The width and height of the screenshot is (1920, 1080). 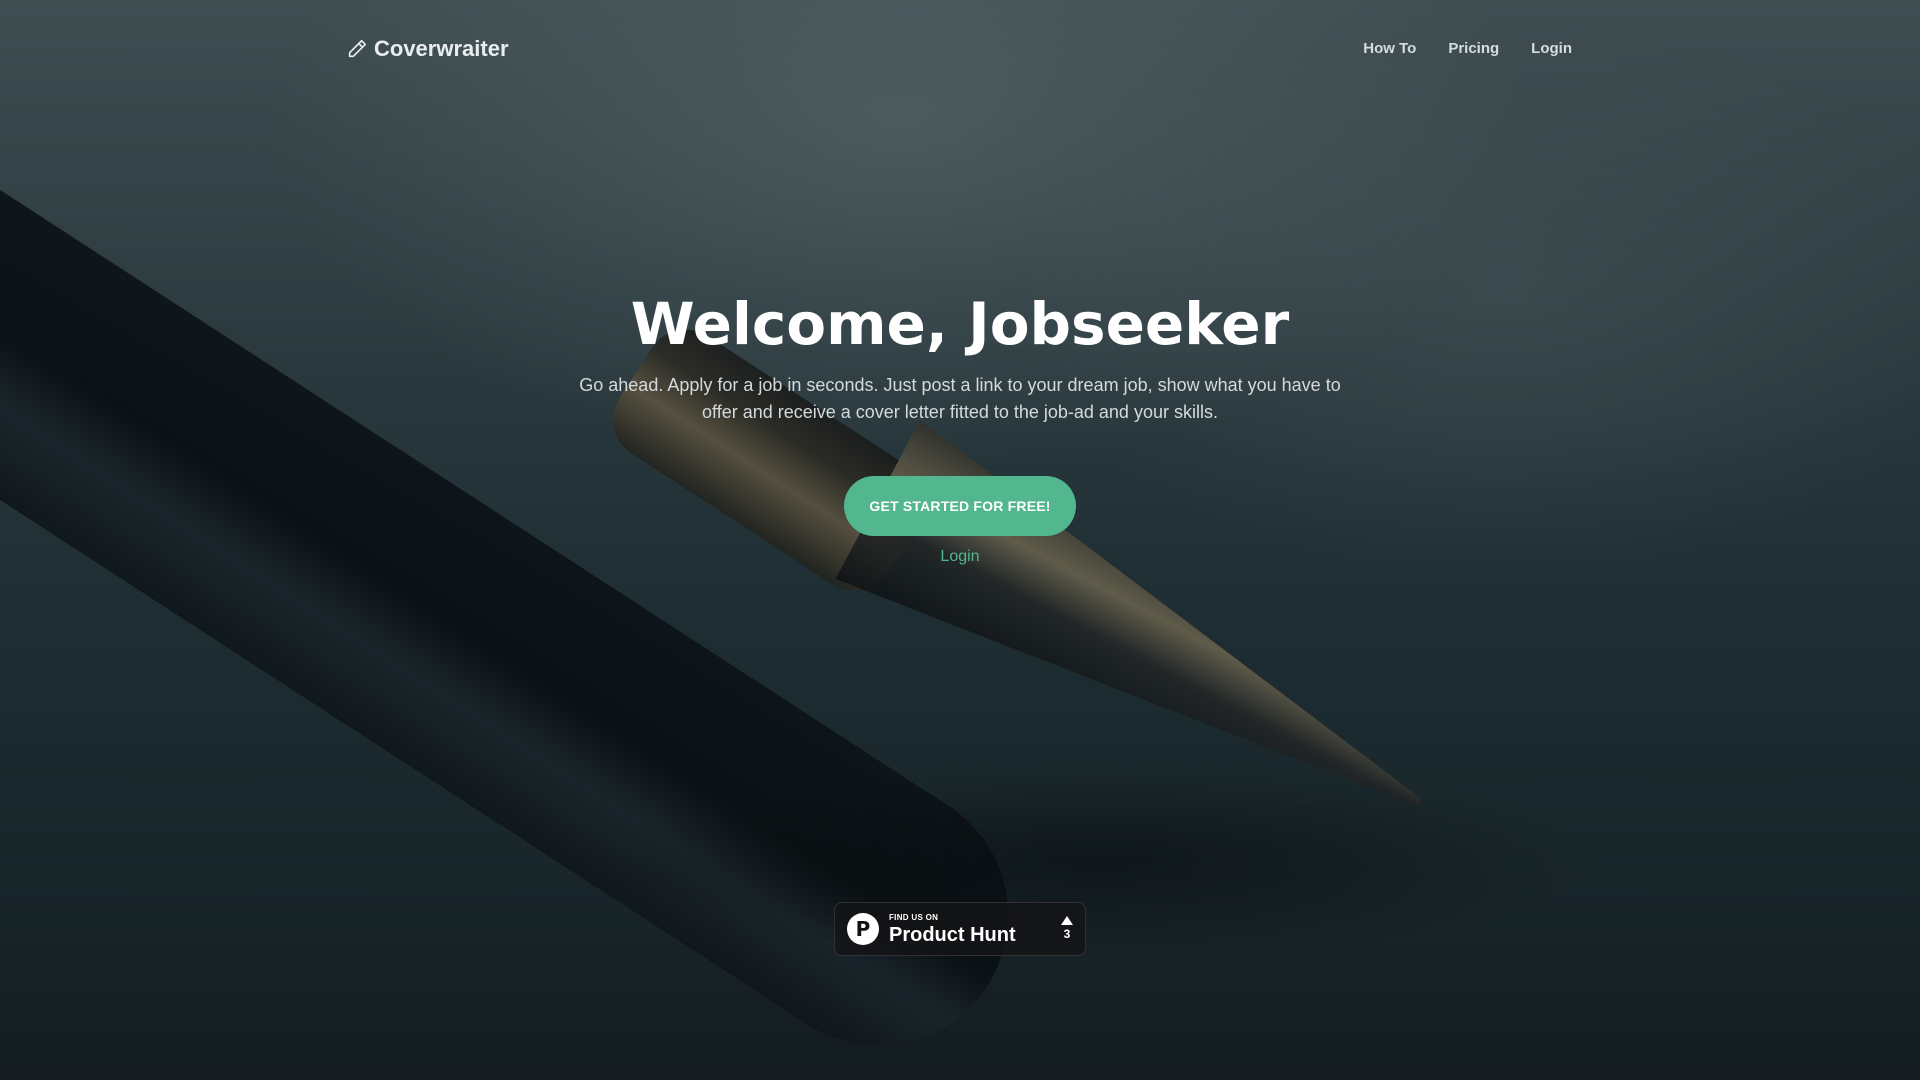 What do you see at coordinates (1473, 48) in the screenshot?
I see `nav-link-pricing: Pricing` at bounding box center [1473, 48].